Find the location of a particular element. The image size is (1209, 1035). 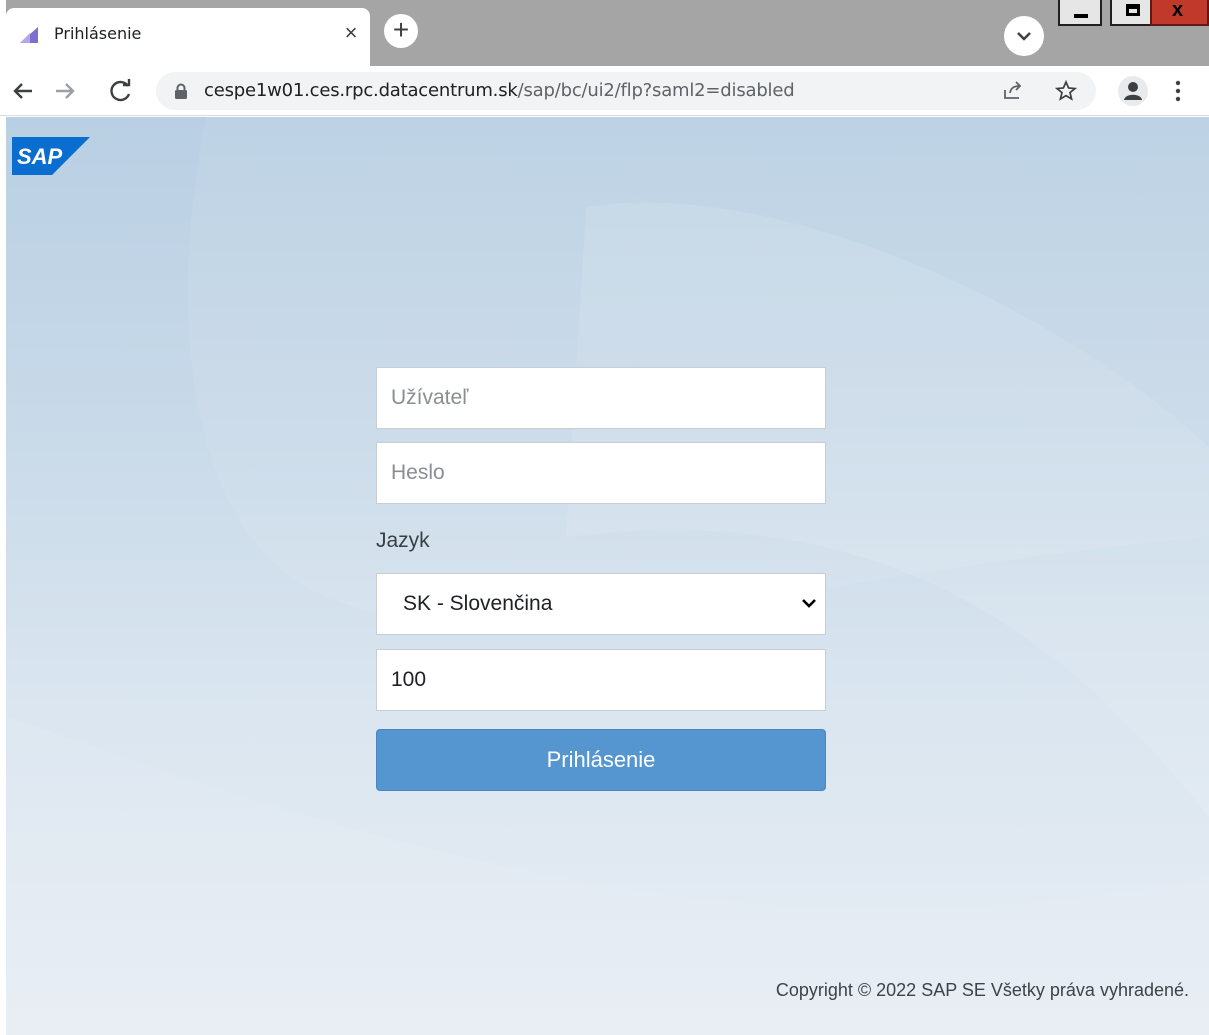

share-icon is located at coordinates (1013, 91).